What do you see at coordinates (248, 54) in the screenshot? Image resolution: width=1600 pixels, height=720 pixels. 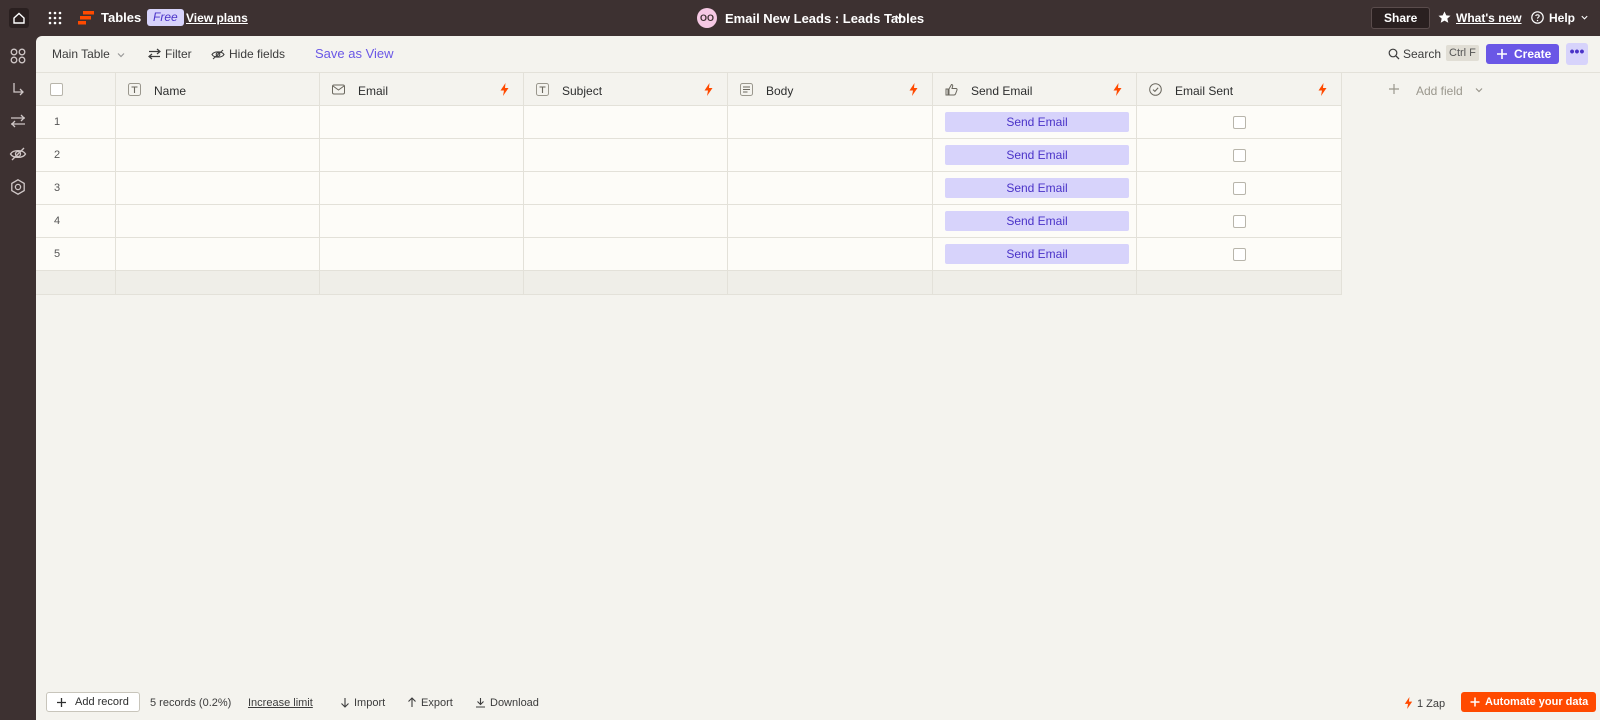 I see `hide-fields-button: Hide fields` at bounding box center [248, 54].